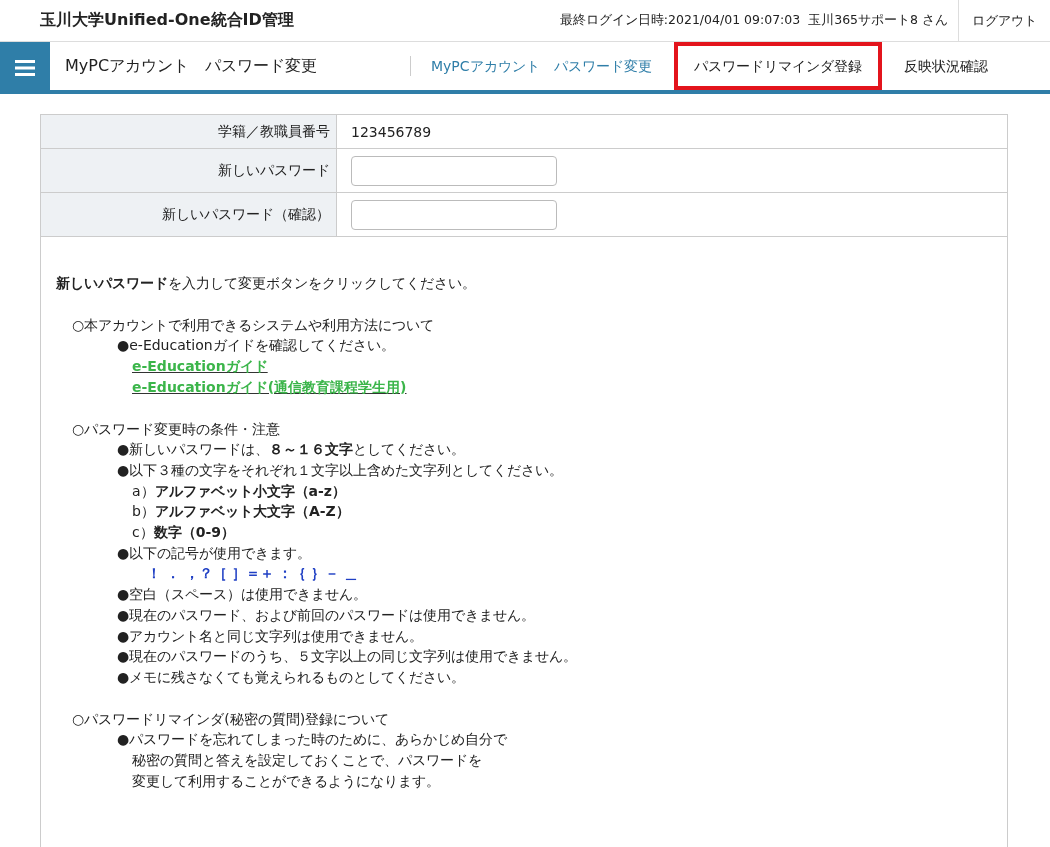  What do you see at coordinates (274, 170) in the screenshot?
I see `field-label: 新しいパスワード` at bounding box center [274, 170].